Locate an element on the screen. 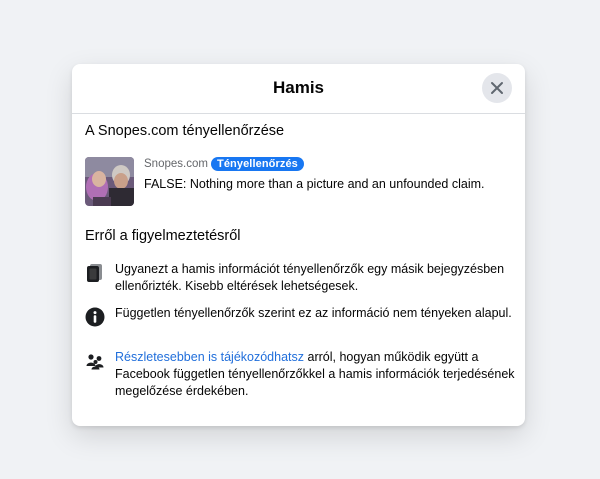  fact-check-section-title: A Snopes.com tényellenőrzése is located at coordinates (185, 131).